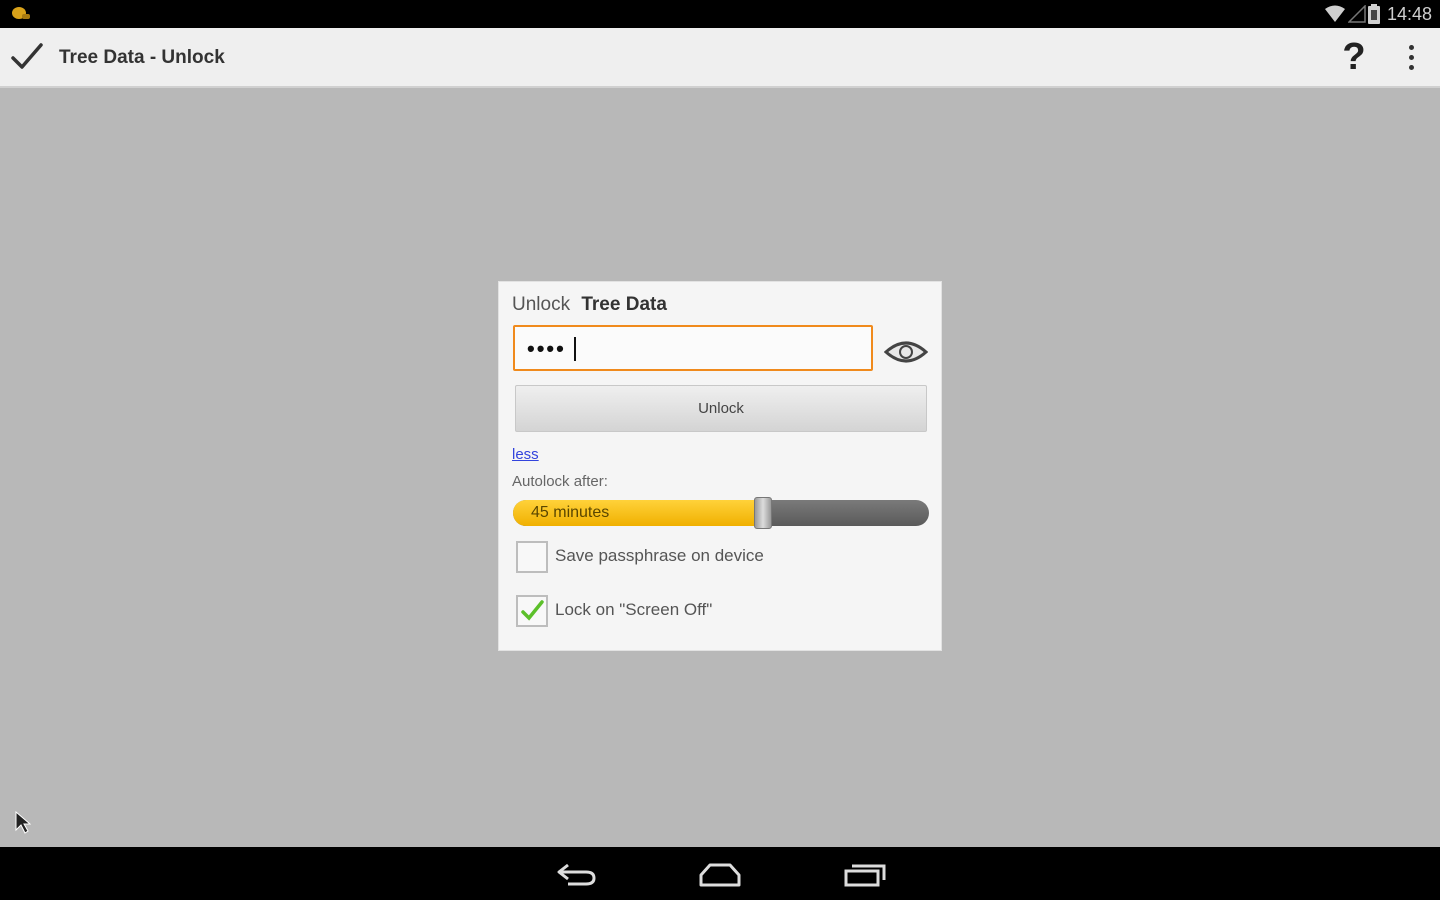  Describe the element at coordinates (720, 14) in the screenshot. I see `status-bar: 14:48` at that location.